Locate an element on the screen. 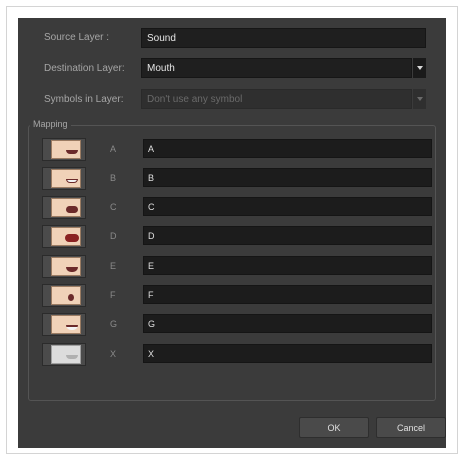 Image resolution: width=464 pixels, height=459 pixels. mapping-field: E is located at coordinates (287, 265).